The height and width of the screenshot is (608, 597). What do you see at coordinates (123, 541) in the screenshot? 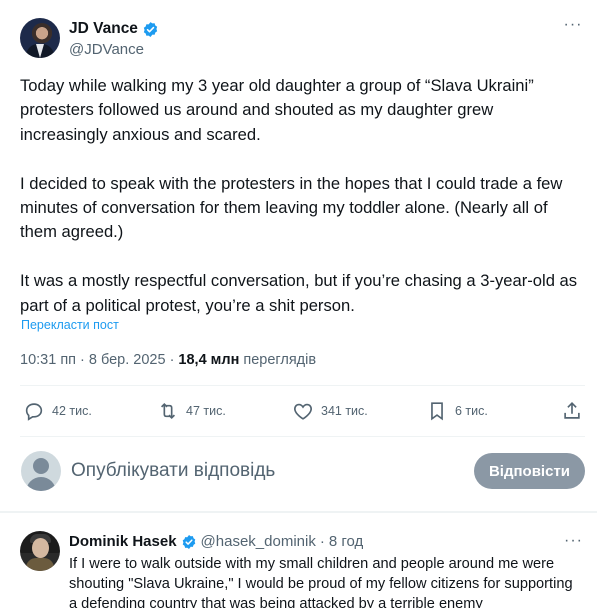
I see `reply-author-name: Dominik Hasek` at bounding box center [123, 541].